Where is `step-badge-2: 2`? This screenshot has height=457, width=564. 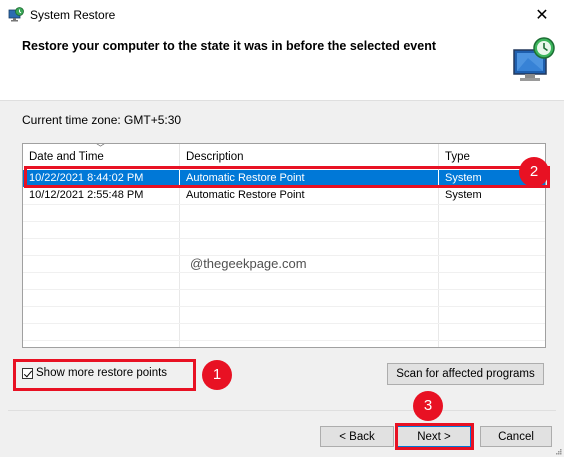 step-badge-2: 2 is located at coordinates (534, 172).